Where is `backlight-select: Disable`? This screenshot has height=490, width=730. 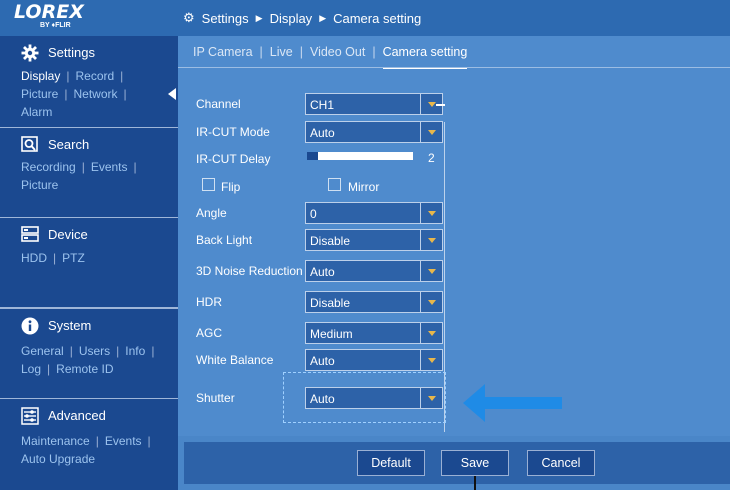 backlight-select: Disable is located at coordinates (374, 240).